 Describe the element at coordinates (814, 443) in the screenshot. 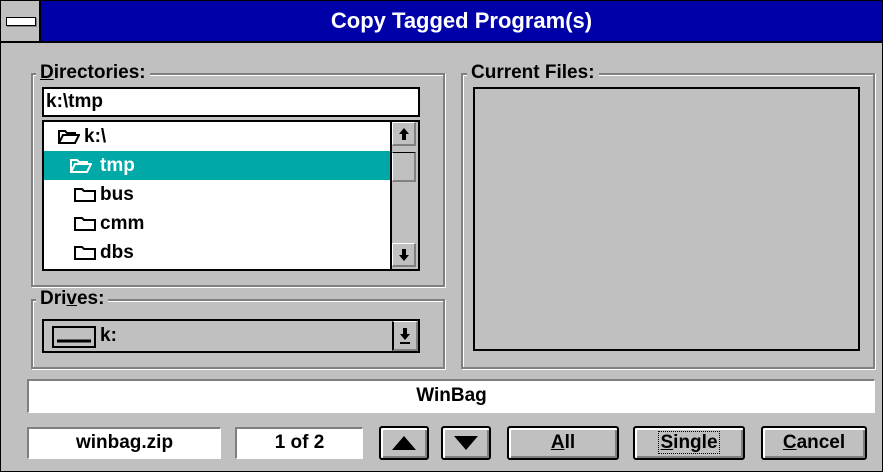

I see `cancel-button: Cancel` at that location.